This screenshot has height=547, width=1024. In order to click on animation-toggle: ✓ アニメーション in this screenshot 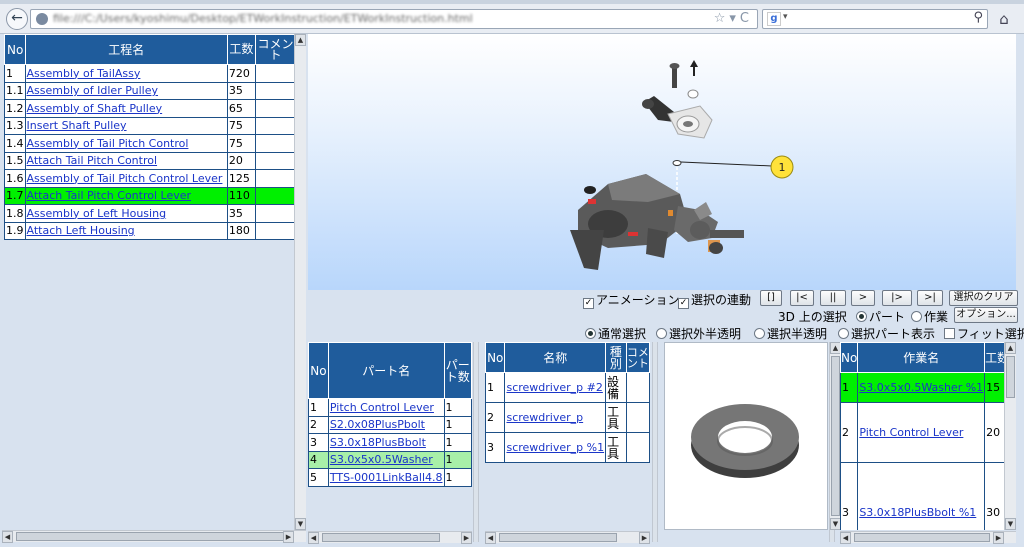, I will do `click(631, 300)`.